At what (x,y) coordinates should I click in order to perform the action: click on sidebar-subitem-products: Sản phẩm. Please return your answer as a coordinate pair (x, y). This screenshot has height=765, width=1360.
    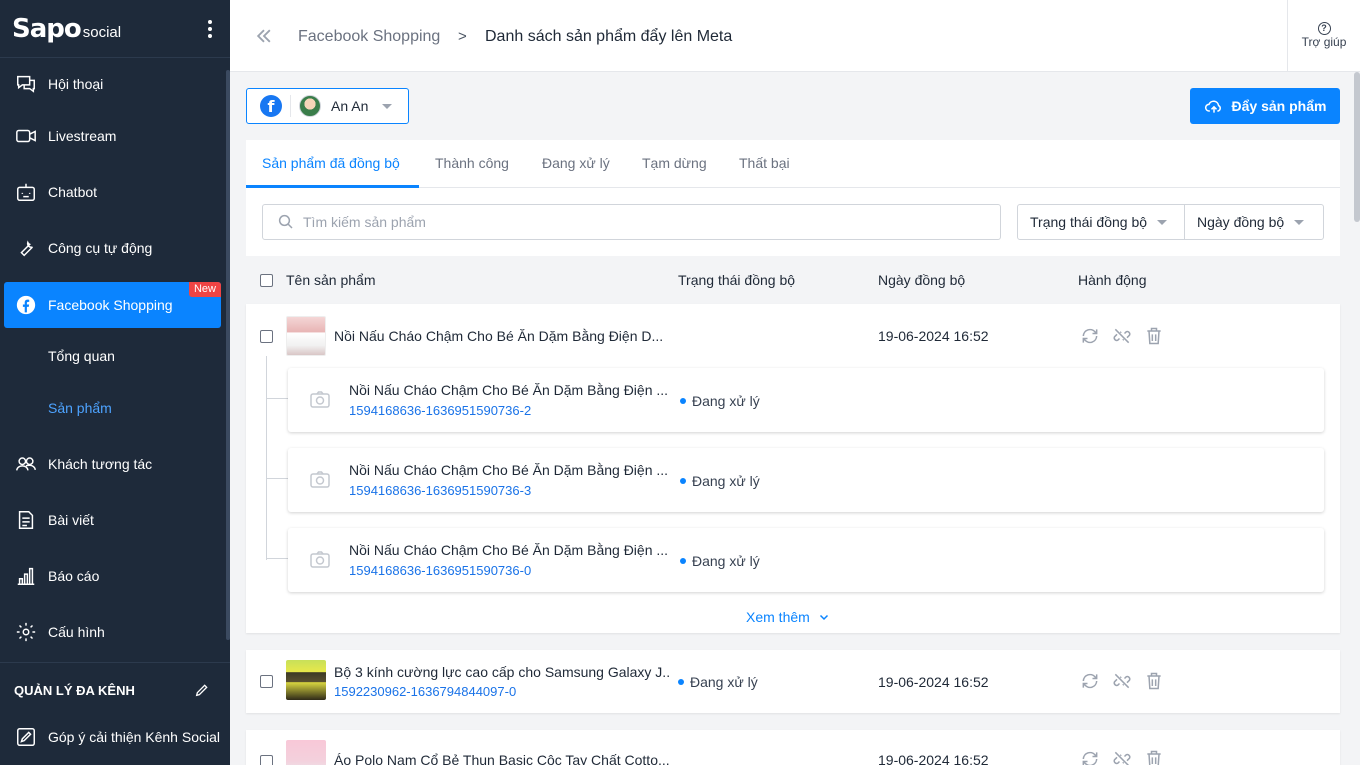
    Looking at the image, I should click on (80, 408).